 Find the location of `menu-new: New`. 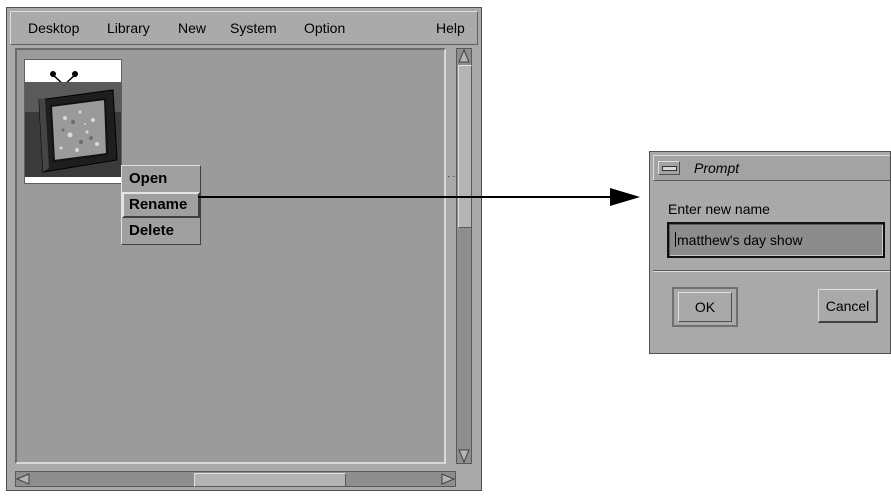

menu-new: New is located at coordinates (192, 28).